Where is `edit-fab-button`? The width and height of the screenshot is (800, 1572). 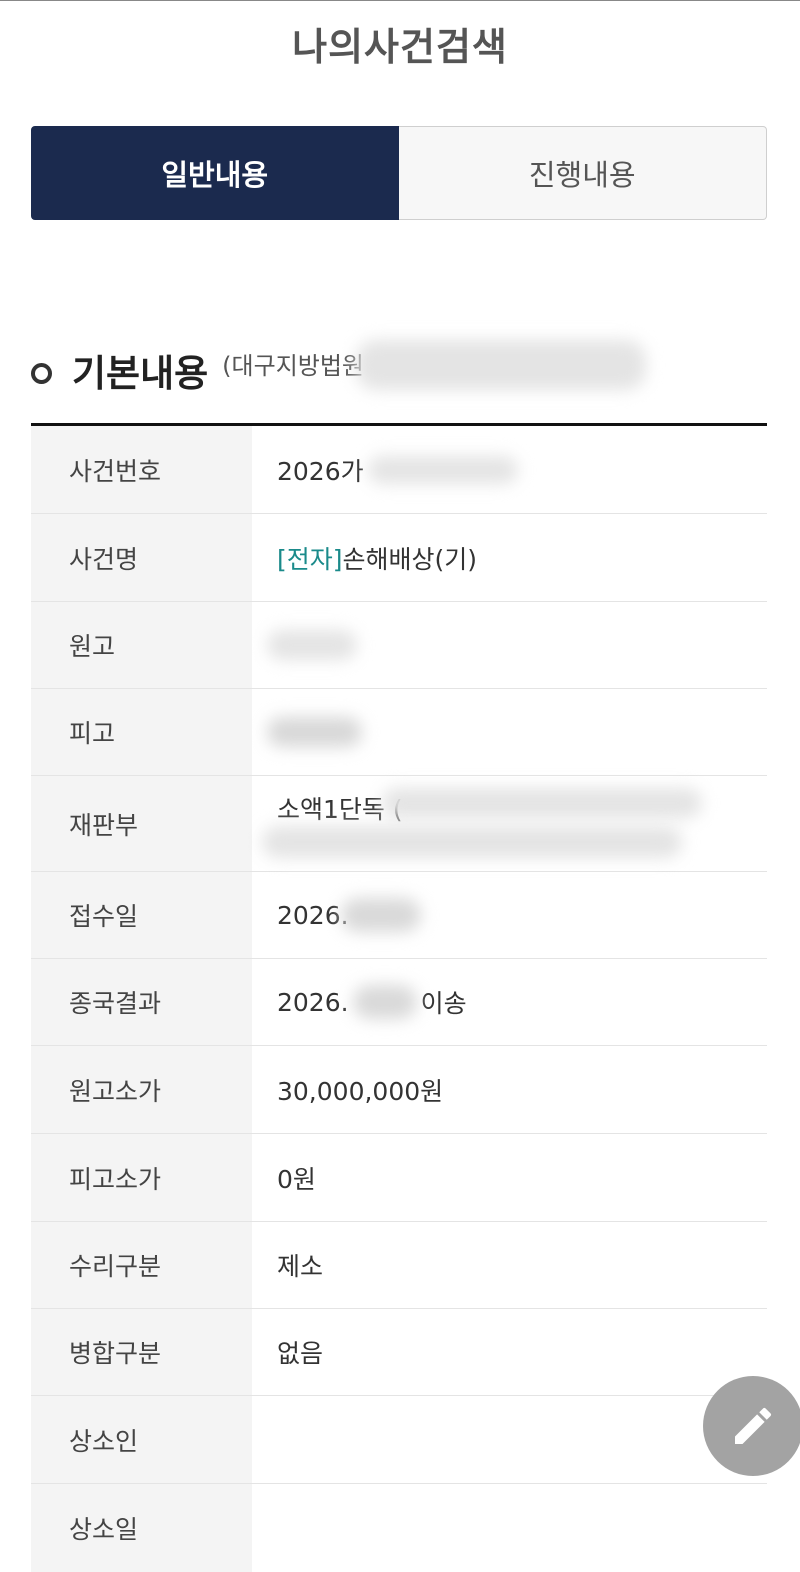 edit-fab-button is located at coordinates (751, 1426).